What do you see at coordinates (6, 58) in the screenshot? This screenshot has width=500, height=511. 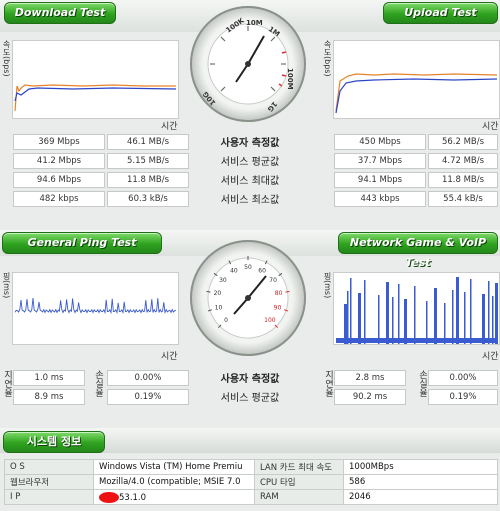 I see `download-y-axis-label: 속도(bps)` at bounding box center [6, 58].